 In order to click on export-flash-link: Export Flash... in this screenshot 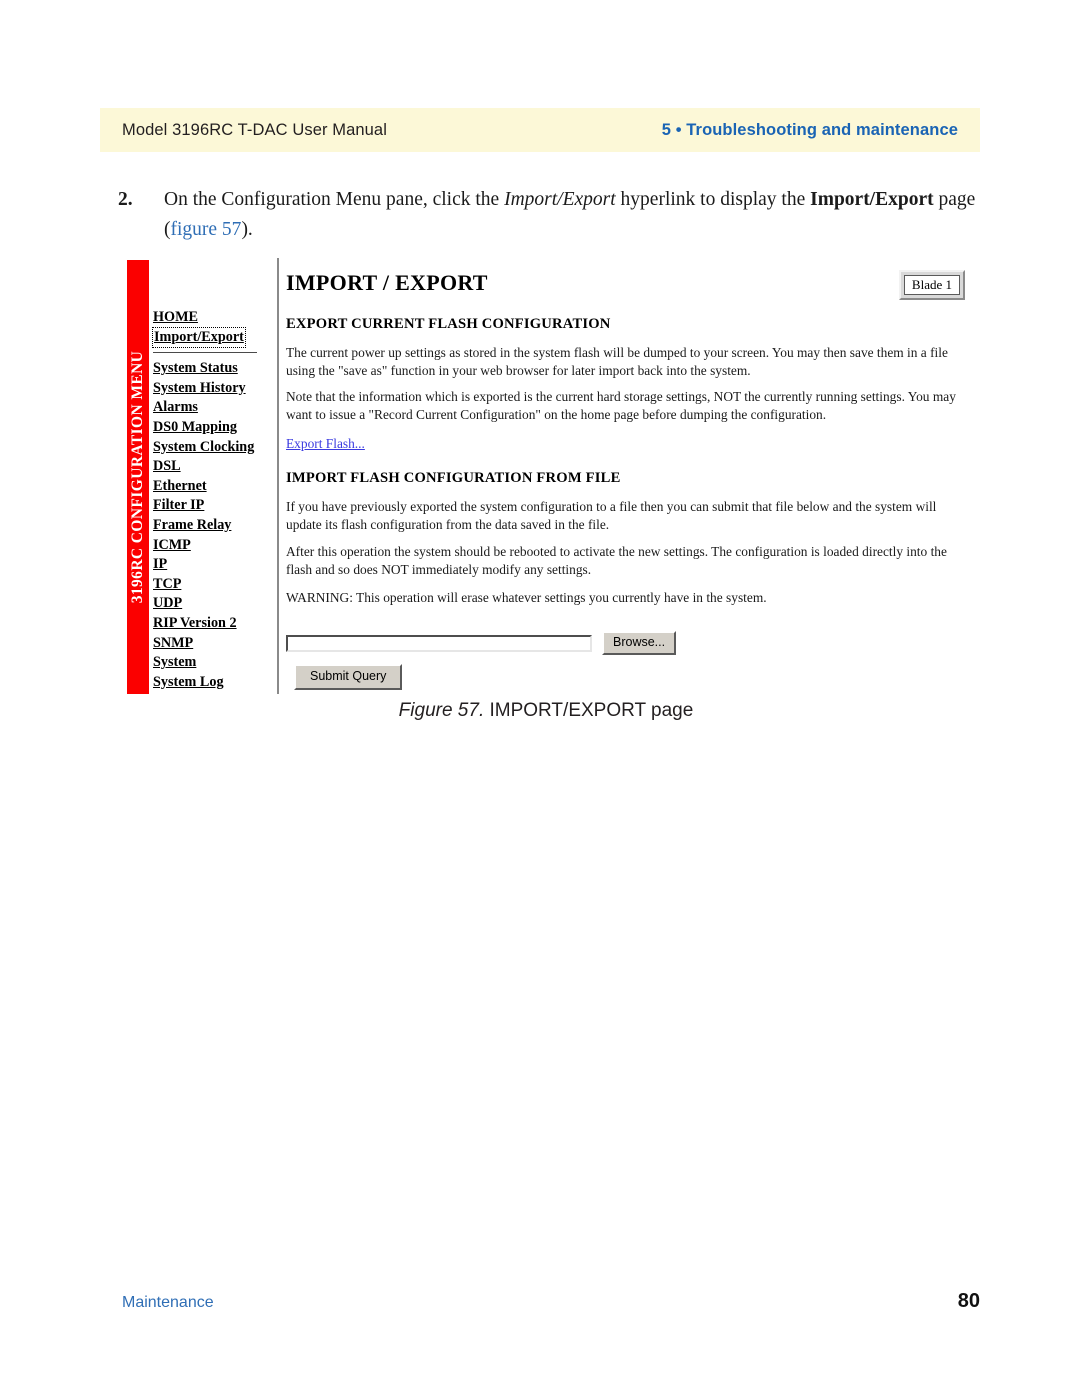, I will do `click(325, 444)`.